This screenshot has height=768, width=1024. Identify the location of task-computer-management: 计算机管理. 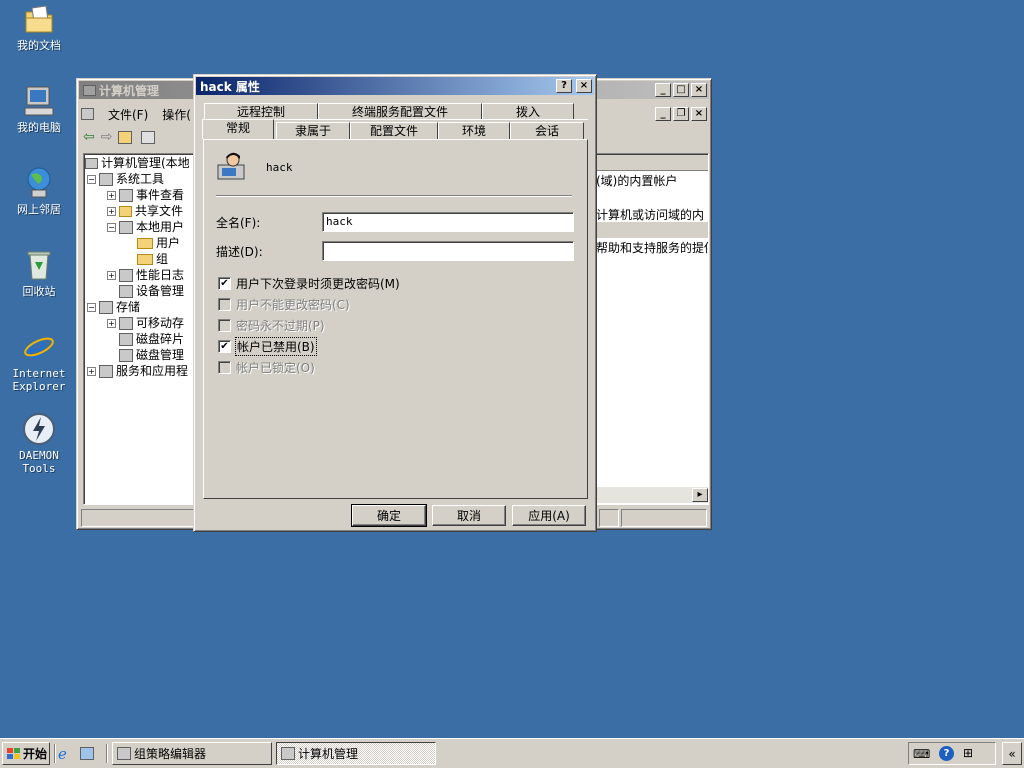
(356, 753).